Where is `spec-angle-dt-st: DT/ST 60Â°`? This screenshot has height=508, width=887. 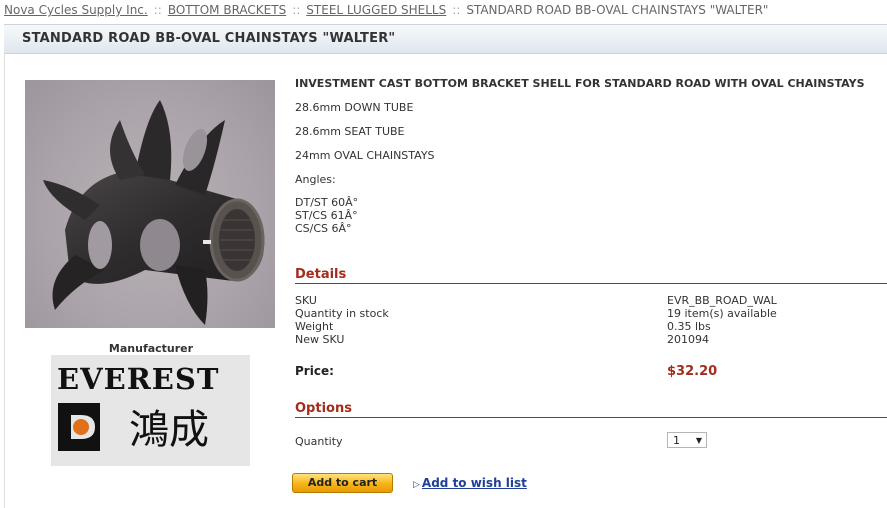
spec-angle-dt-st: DT/ST 60Â° is located at coordinates (327, 202).